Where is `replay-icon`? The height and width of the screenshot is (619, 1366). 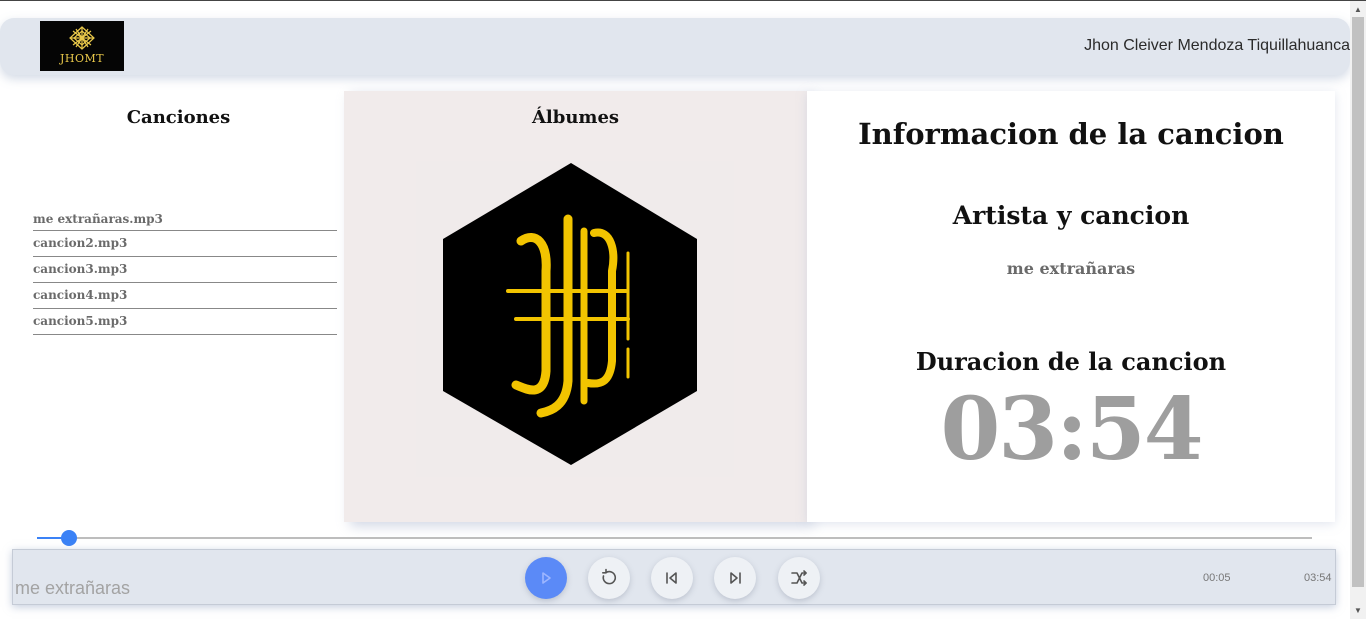
replay-icon is located at coordinates (609, 576).